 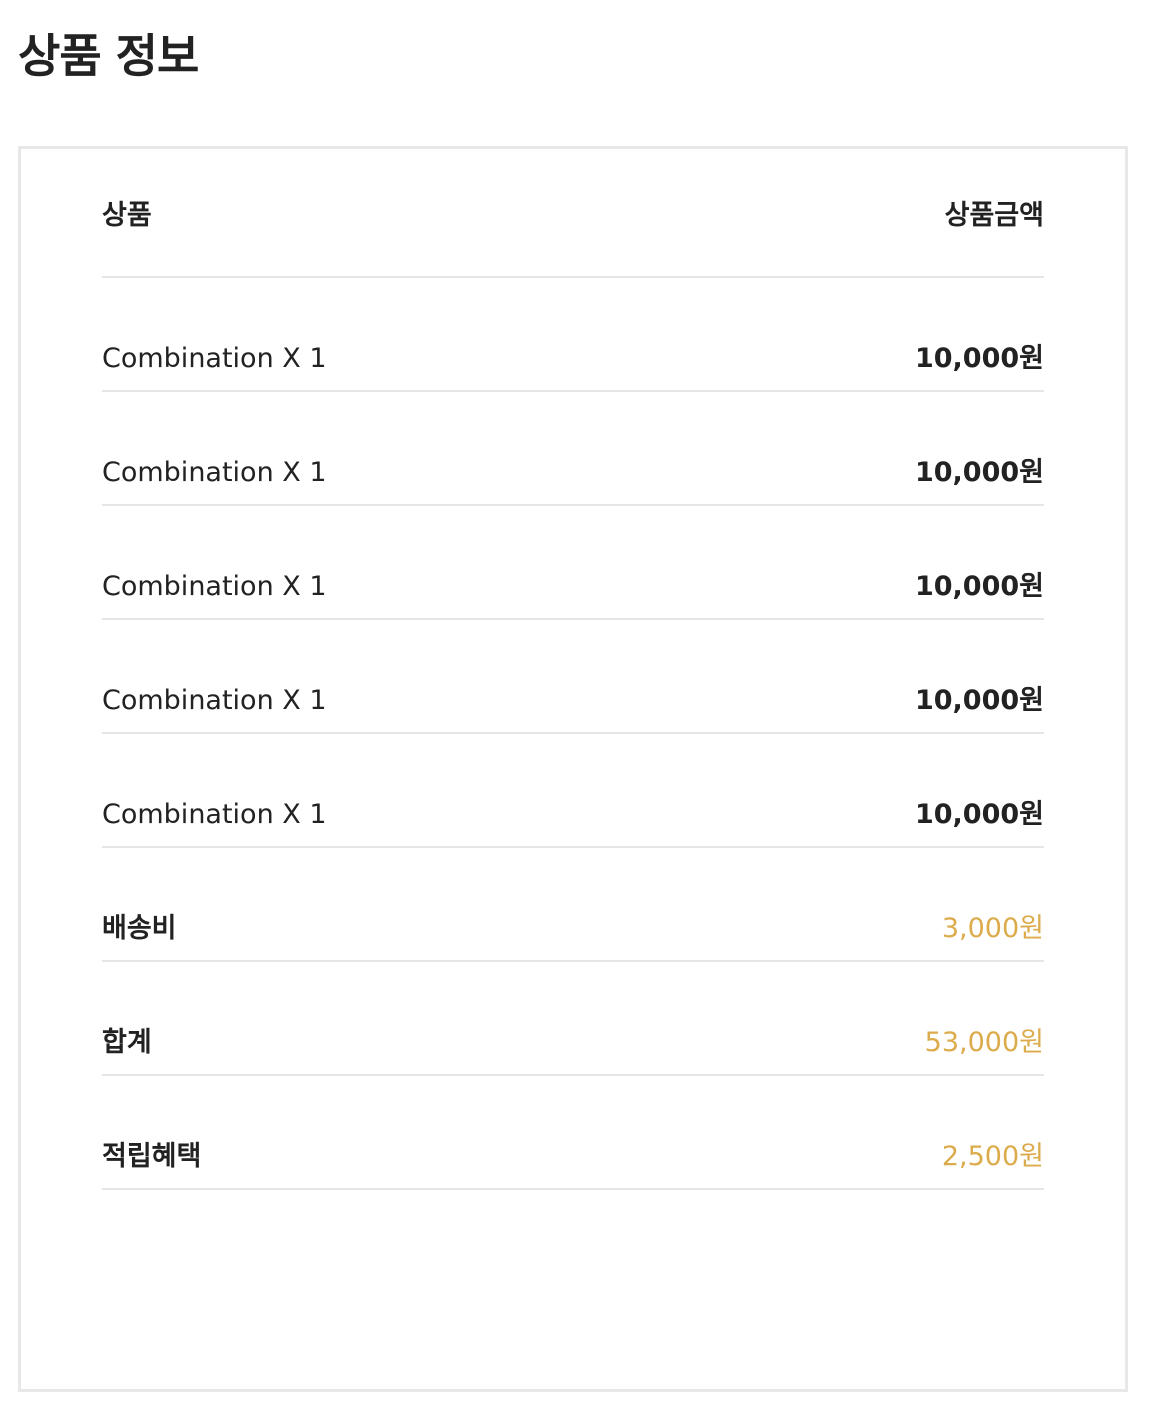 I want to click on total-value: 53,000원, so click(x=984, y=1042).